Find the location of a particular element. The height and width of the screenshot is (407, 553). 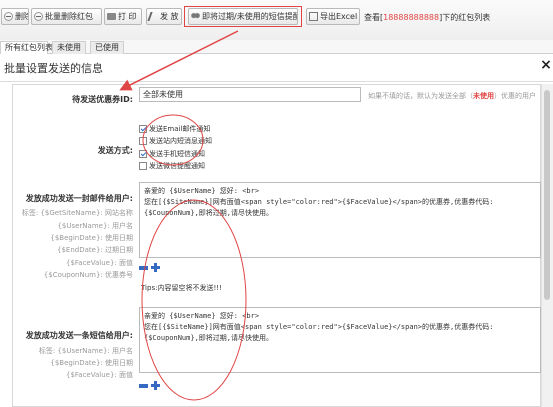

sms-hint: {$FaceValue}: 面值 is located at coordinates (99, 375).